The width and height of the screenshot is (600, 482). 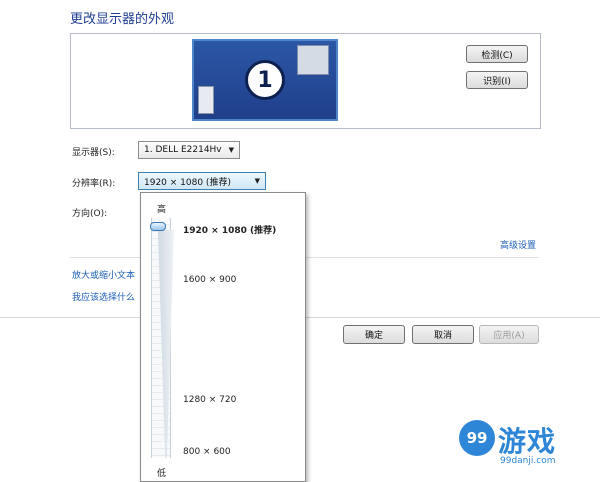 I want to click on monitor-number-badge: 1, so click(x=265, y=80).